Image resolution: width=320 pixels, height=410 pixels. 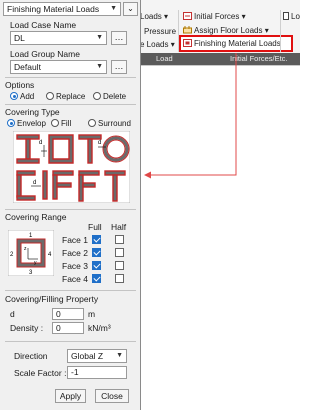 What do you see at coordinates (45, 54) in the screenshot?
I see `load-group-name-label: Load Group Name` at bounding box center [45, 54].